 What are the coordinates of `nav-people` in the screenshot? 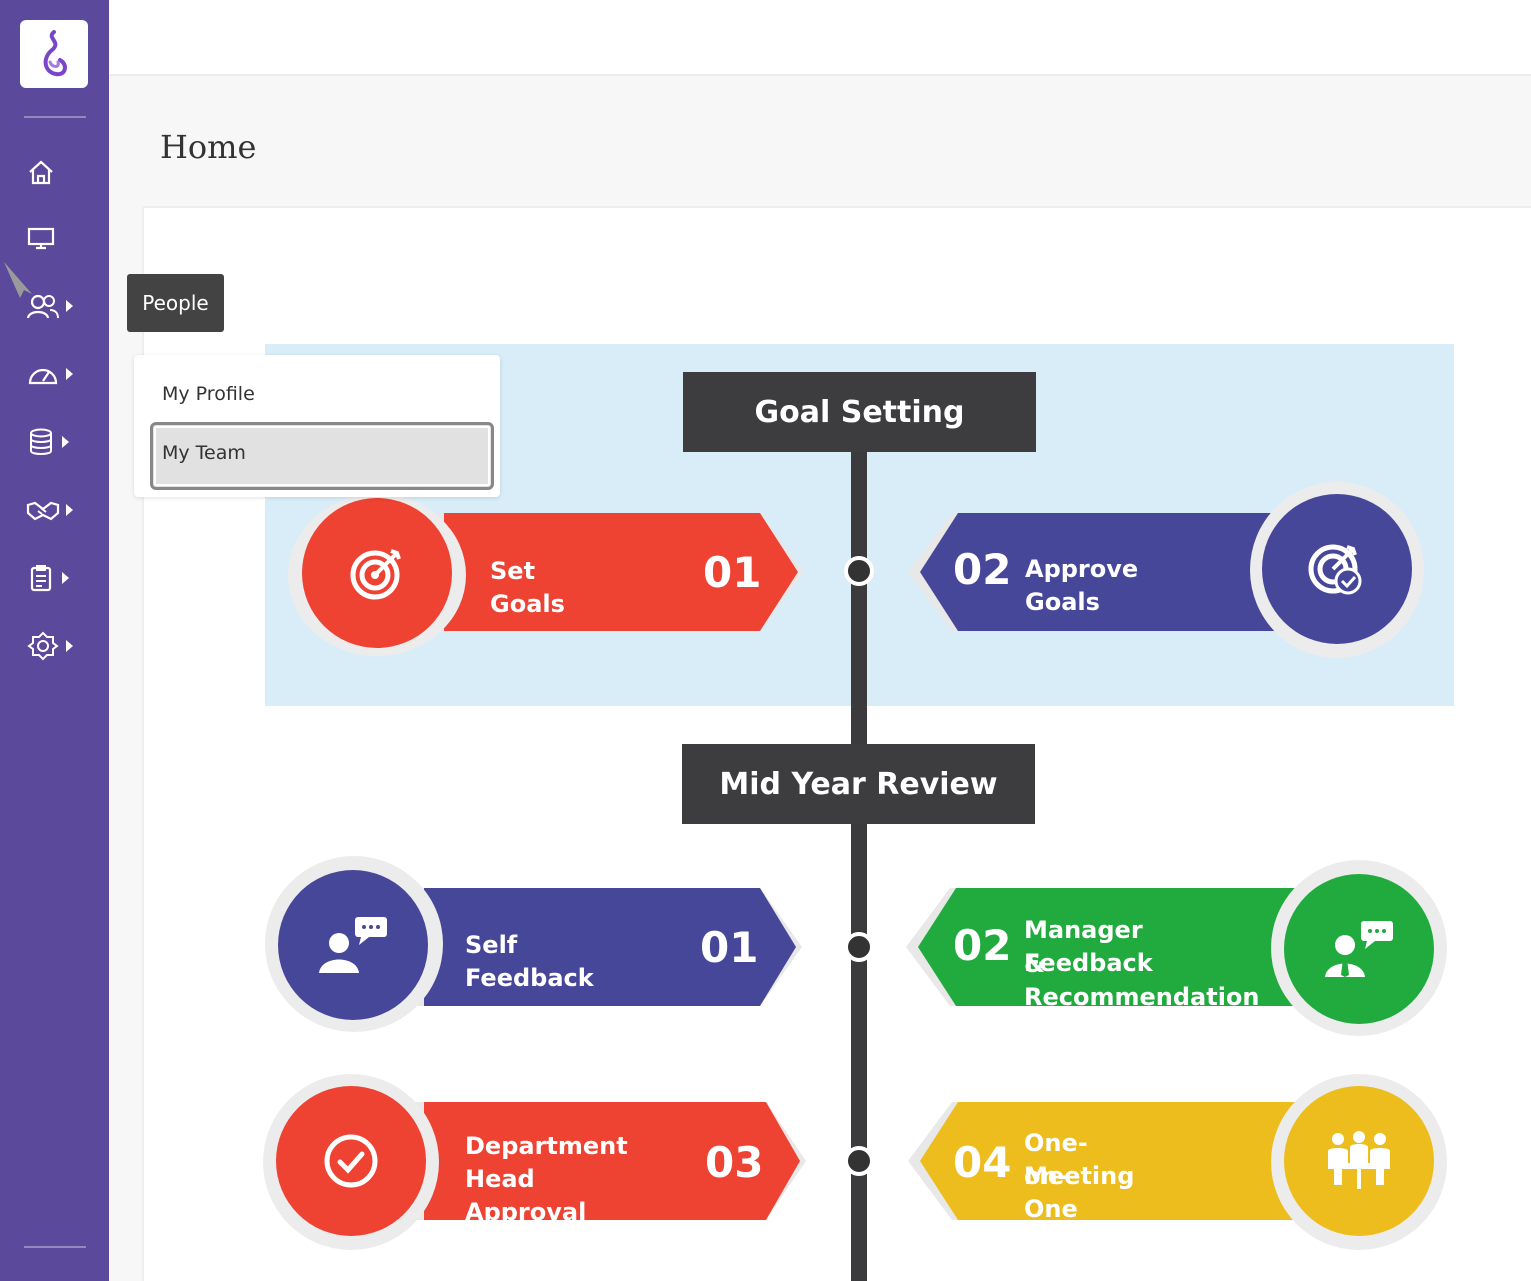 It's located at (61, 306).